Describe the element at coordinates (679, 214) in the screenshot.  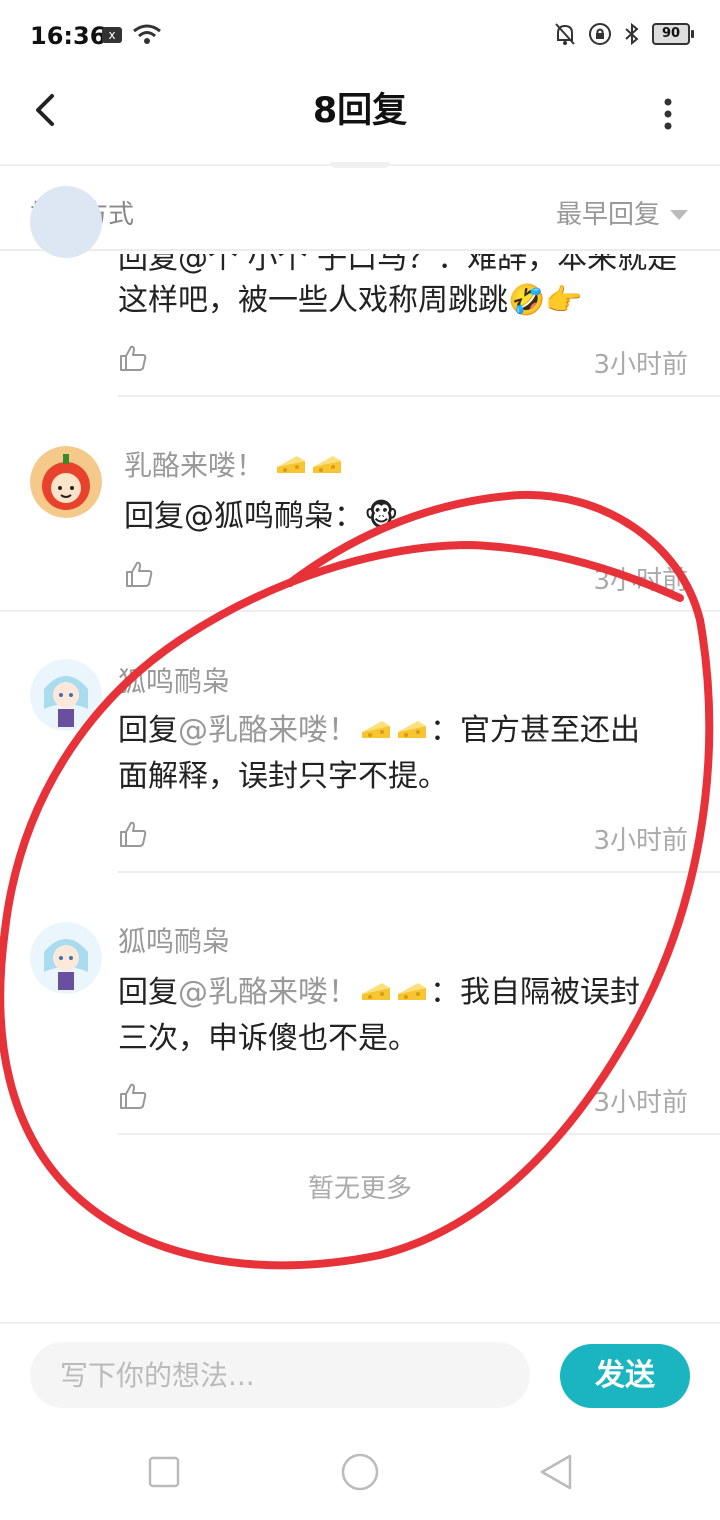
I see `caret-down-icon` at that location.